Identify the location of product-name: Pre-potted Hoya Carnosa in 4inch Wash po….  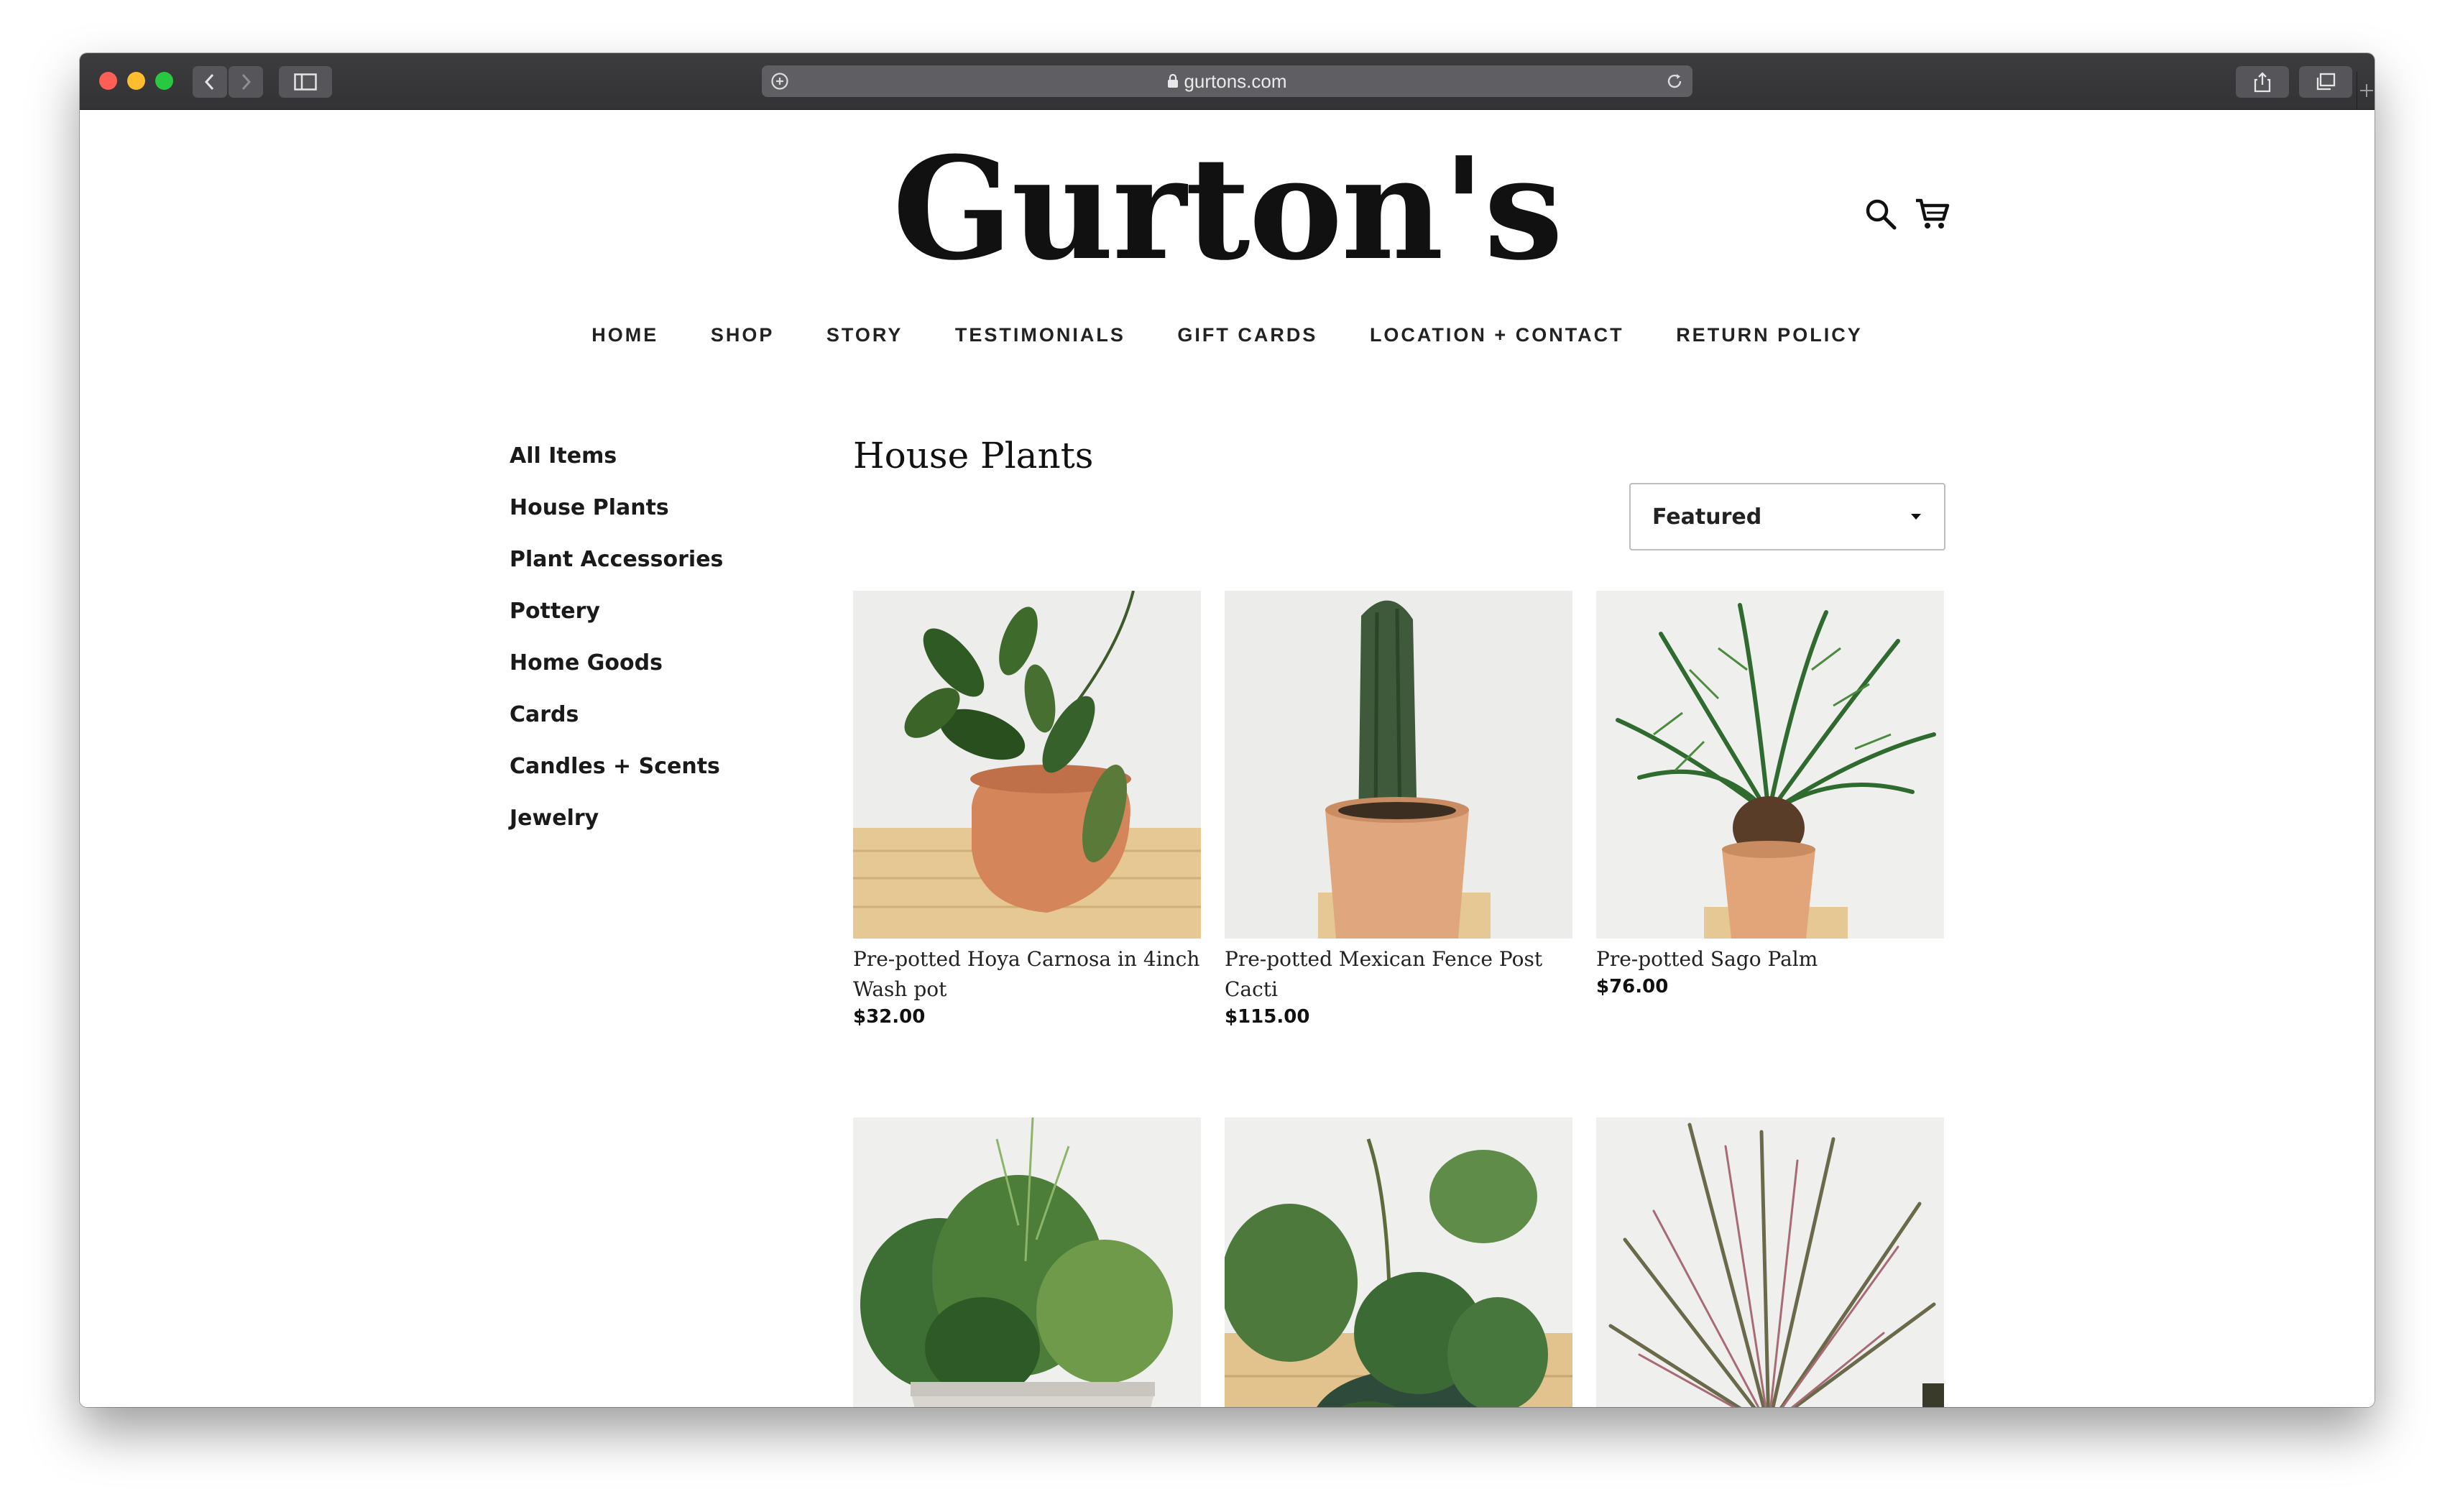
(1027, 975).